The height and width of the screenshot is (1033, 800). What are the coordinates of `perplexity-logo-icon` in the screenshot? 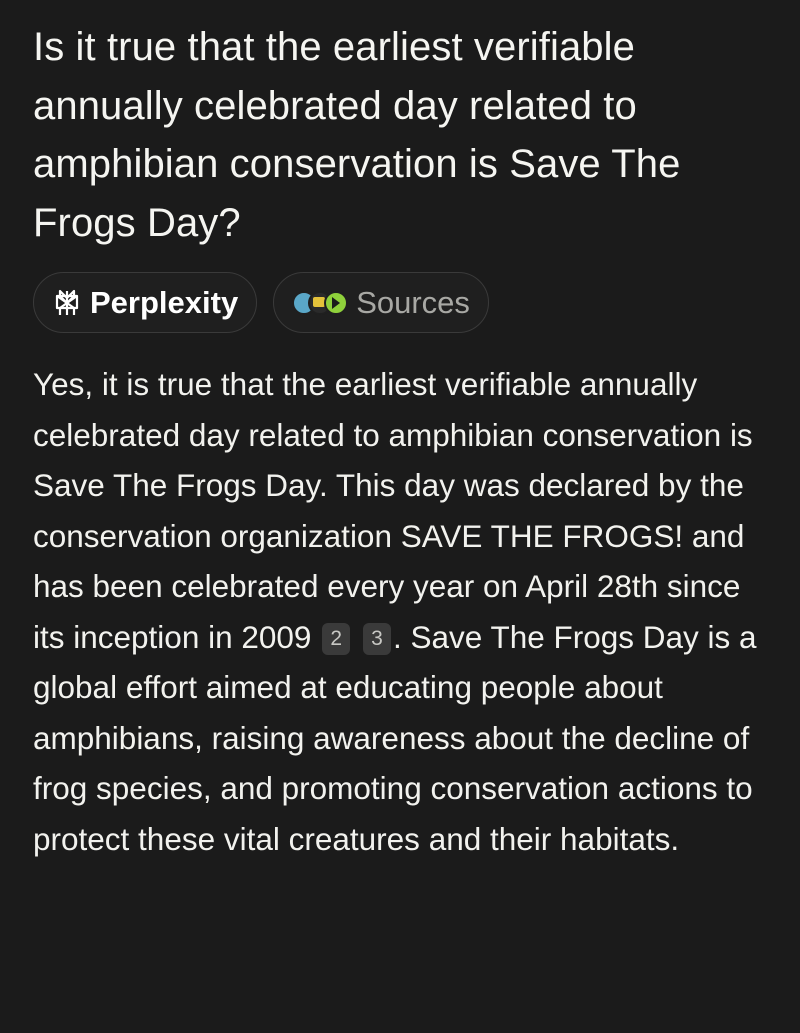 It's located at (67, 302).